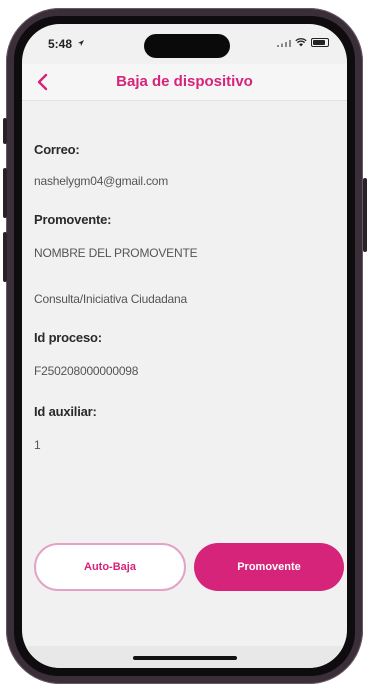  What do you see at coordinates (68, 337) in the screenshot?
I see `id-proceso-label: Id proceso:` at bounding box center [68, 337].